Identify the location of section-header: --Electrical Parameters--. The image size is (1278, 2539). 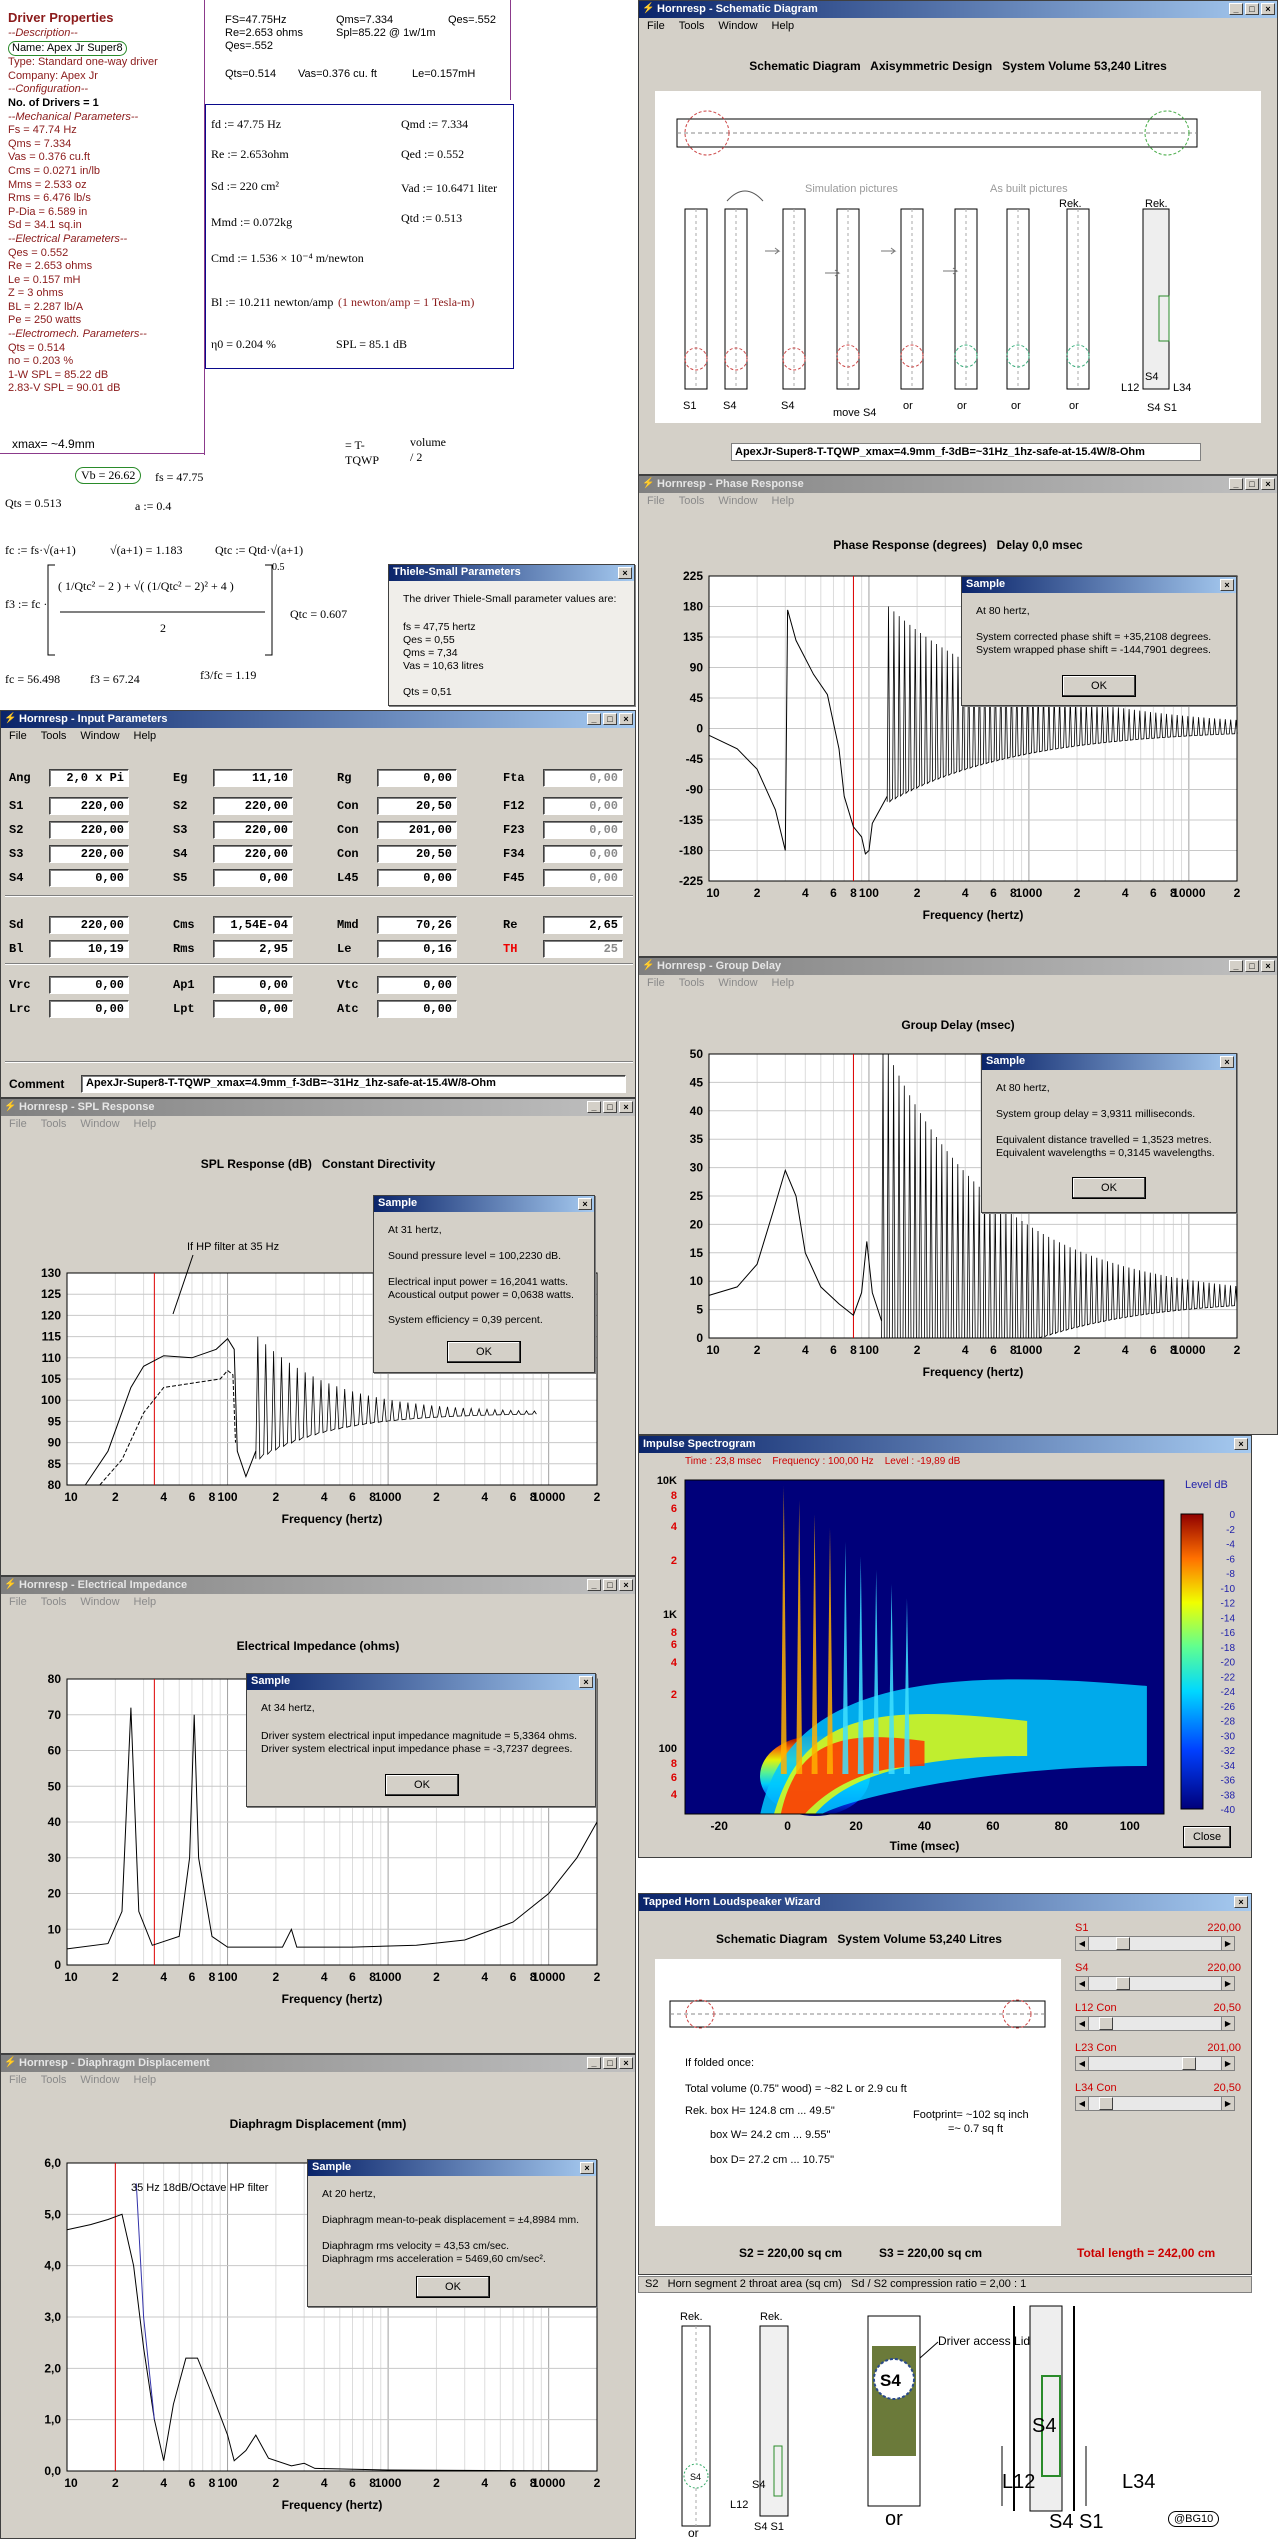
(68, 238).